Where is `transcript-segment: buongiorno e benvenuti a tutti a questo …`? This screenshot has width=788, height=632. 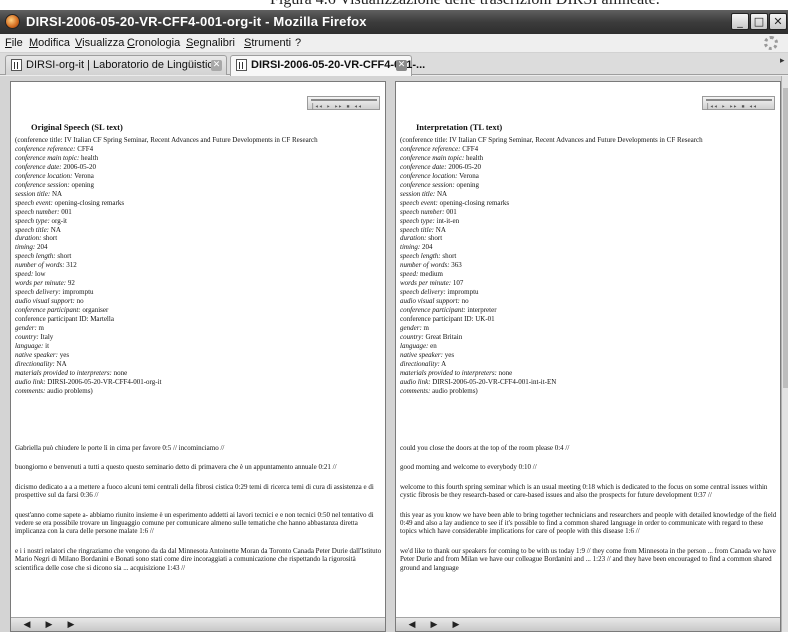 transcript-segment: buongiorno e benvenuti a tutti a questo … is located at coordinates (200, 467).